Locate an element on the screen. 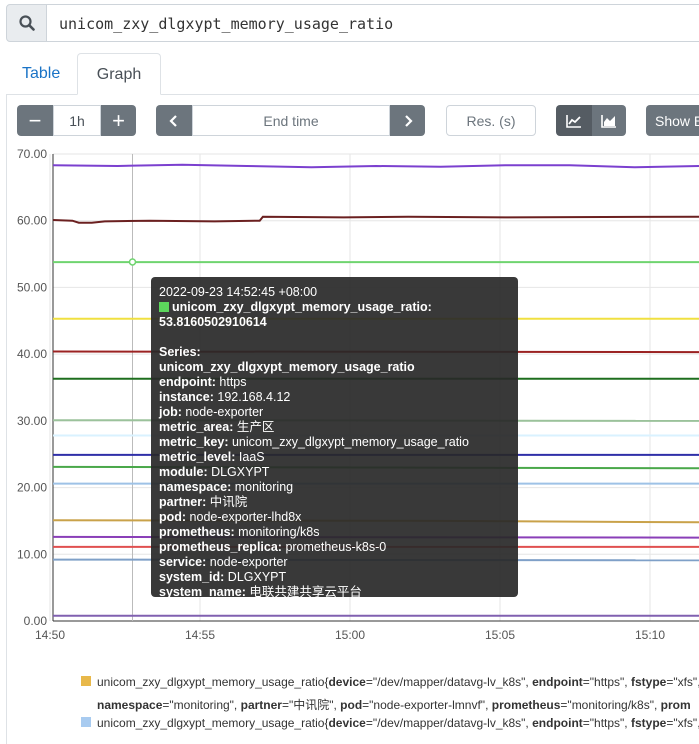 This screenshot has width=699, height=744. label-value: prometheus-k8s-0 is located at coordinates (334, 547).